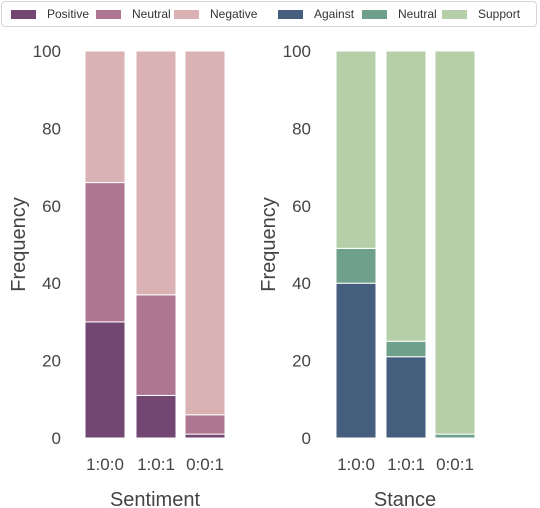 This screenshot has height=508, width=540. Describe the element at coordinates (356, 149) in the screenshot. I see `bar-support-1:0:0` at that location.